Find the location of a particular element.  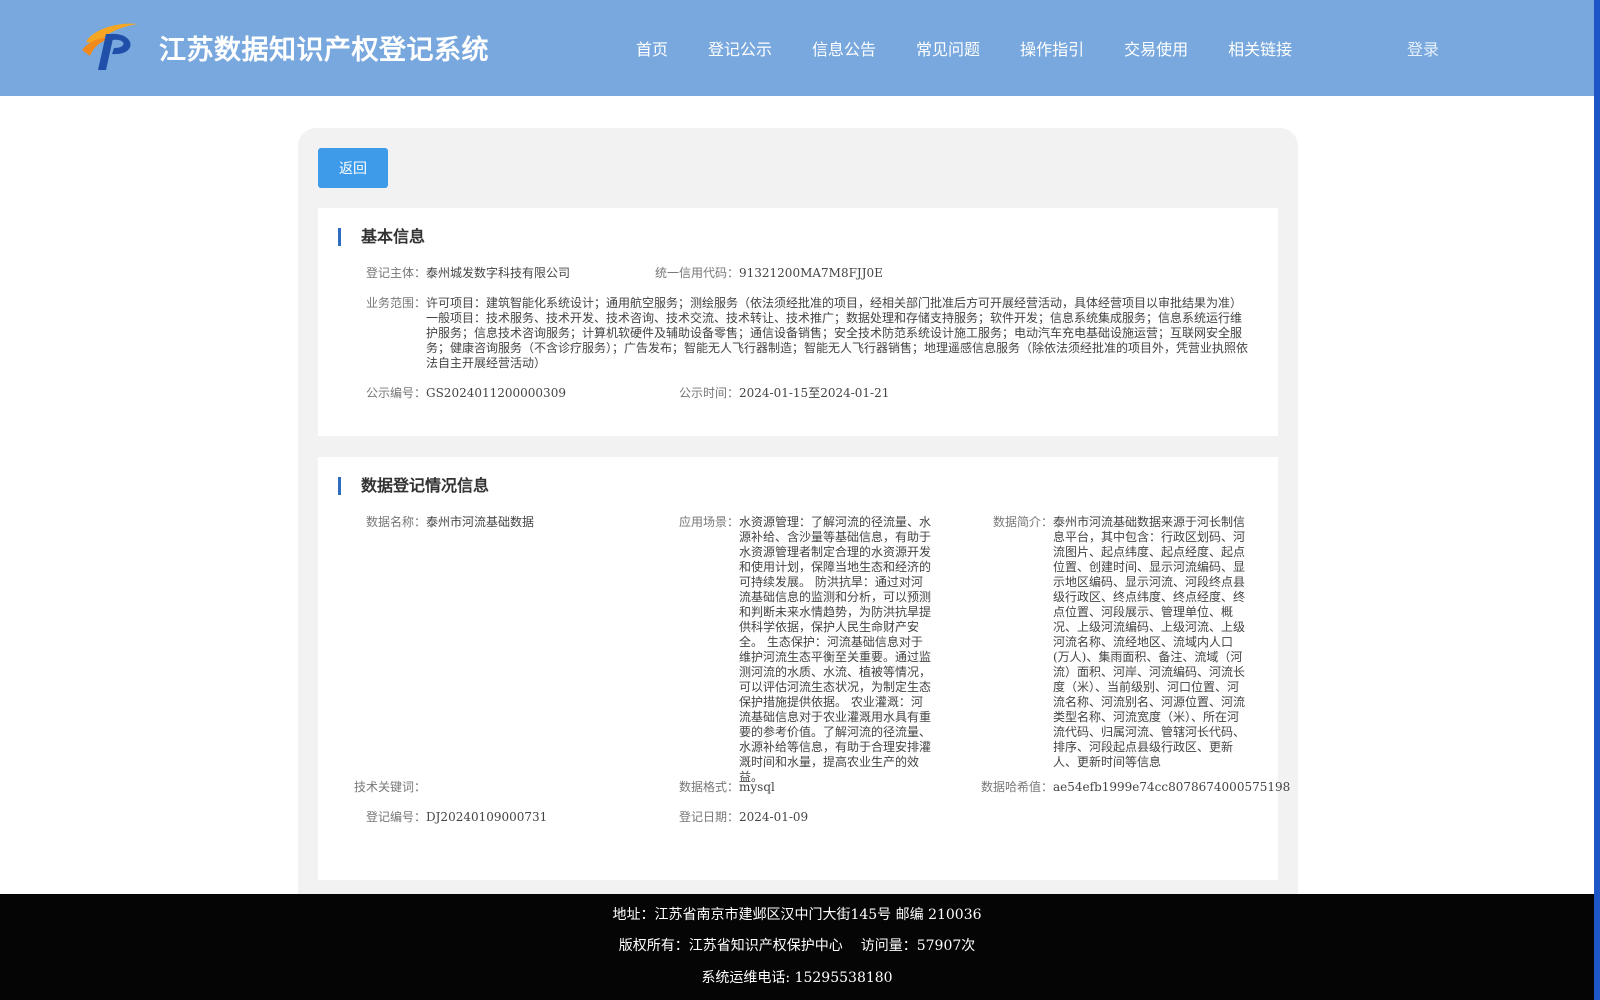

login-link: 登录 is located at coordinates (1423, 48).